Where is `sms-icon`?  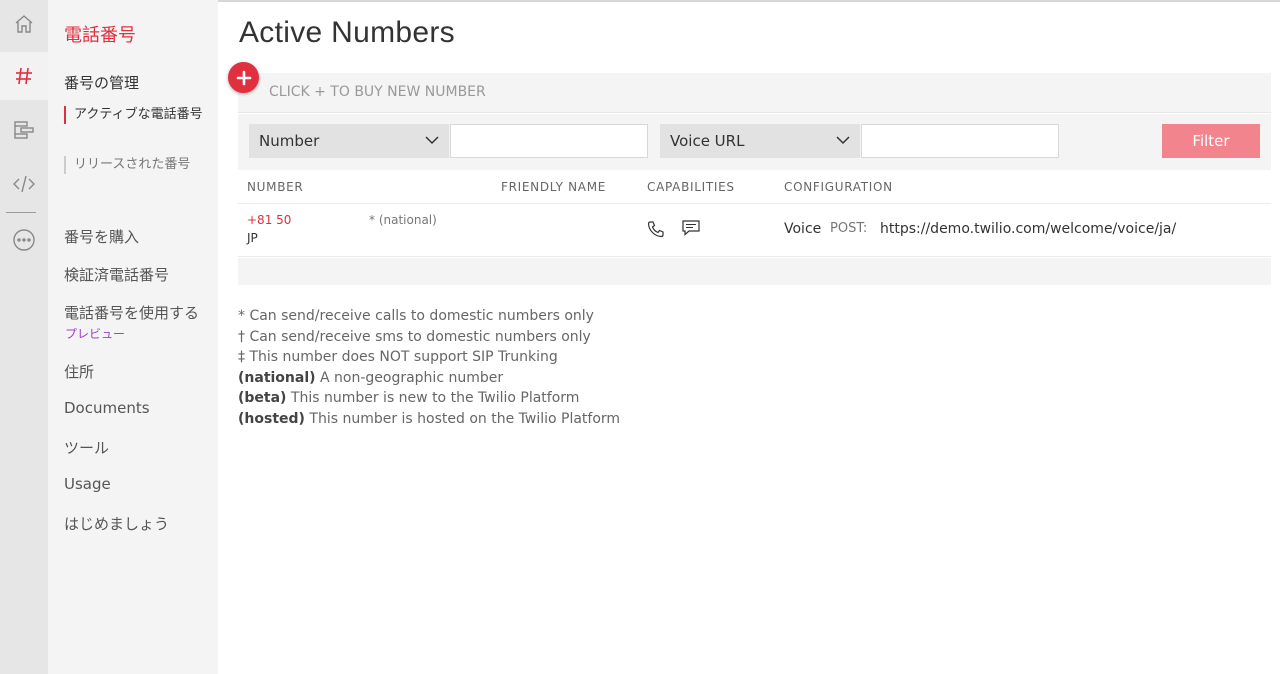 sms-icon is located at coordinates (691, 228).